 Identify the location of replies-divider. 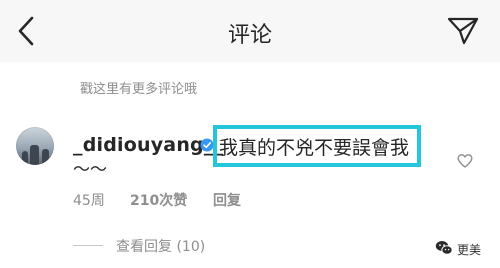
(88, 245).